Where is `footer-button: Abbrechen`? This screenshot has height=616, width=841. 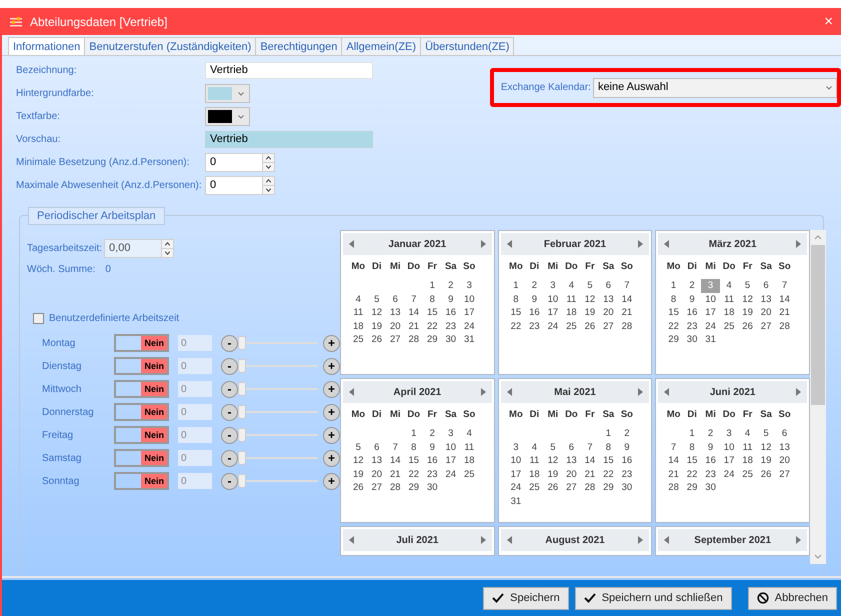 footer-button: Abbrechen is located at coordinates (792, 598).